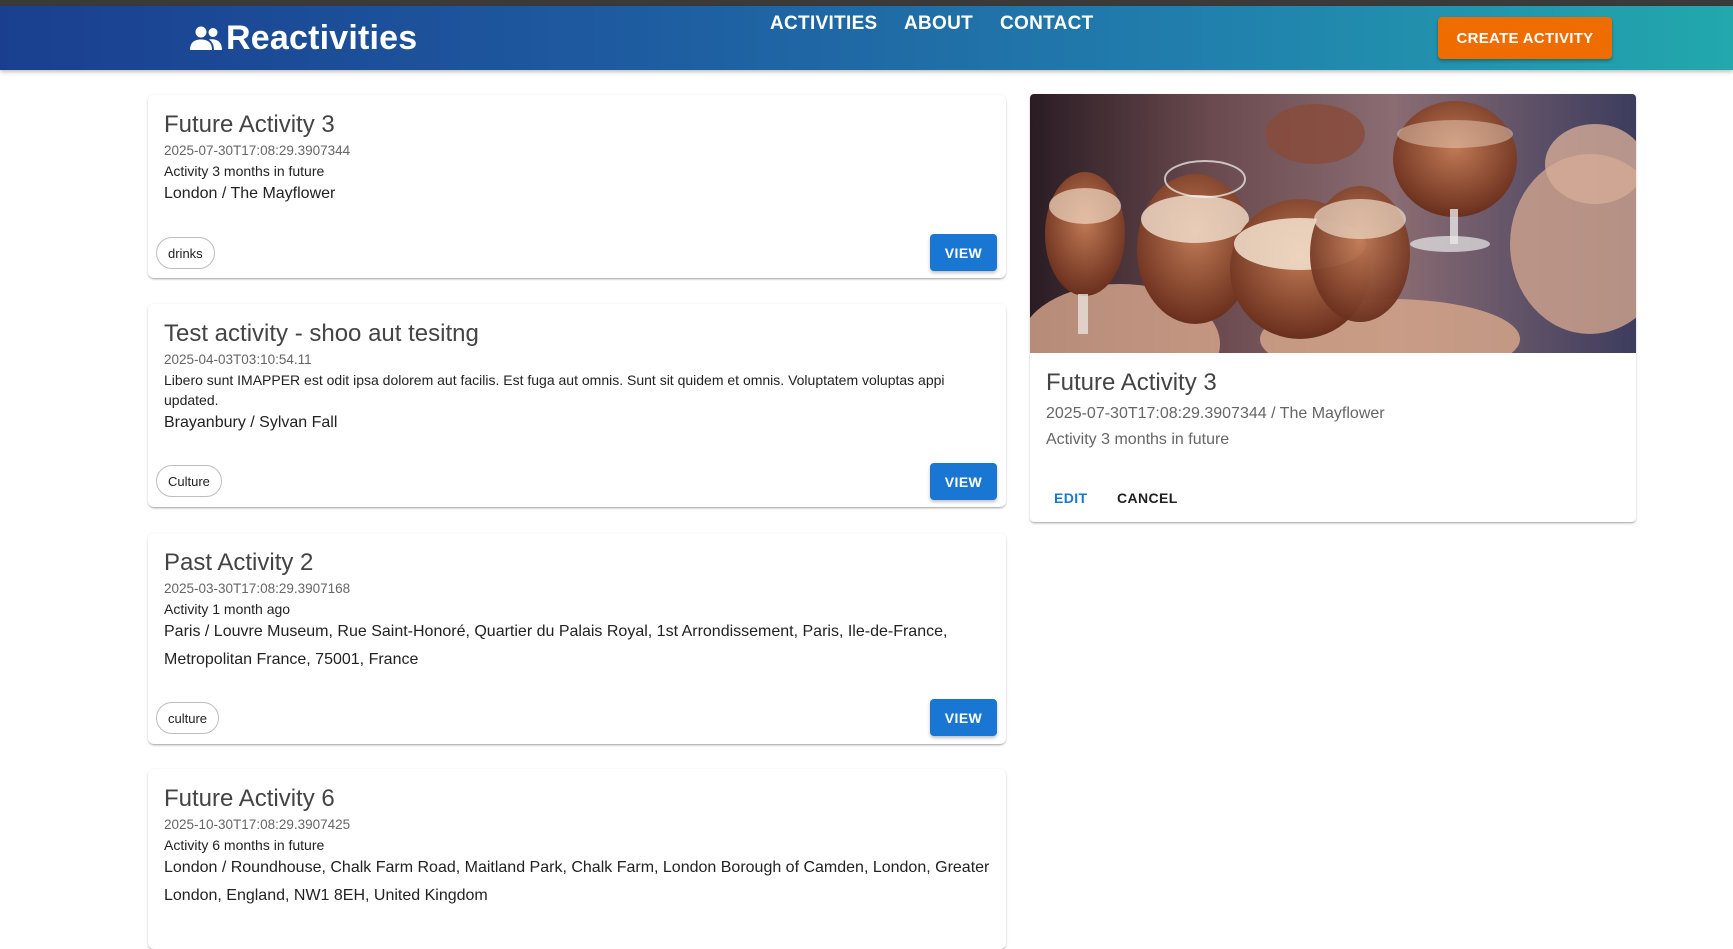 This screenshot has width=1733, height=949. Describe the element at coordinates (1071, 498) in the screenshot. I see `edit-button: EDIT` at that location.